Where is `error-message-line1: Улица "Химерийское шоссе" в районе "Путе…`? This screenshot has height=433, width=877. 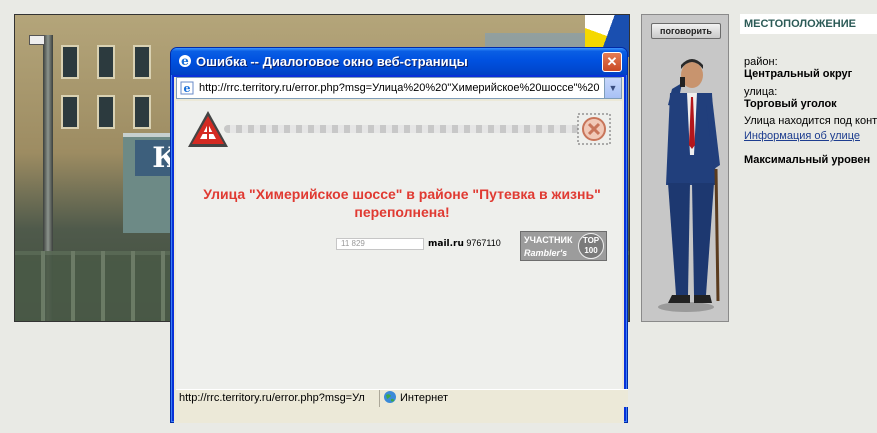
error-message-line1: Улица "Химерийское шоссе" в районе "Путе… is located at coordinates (402, 194).